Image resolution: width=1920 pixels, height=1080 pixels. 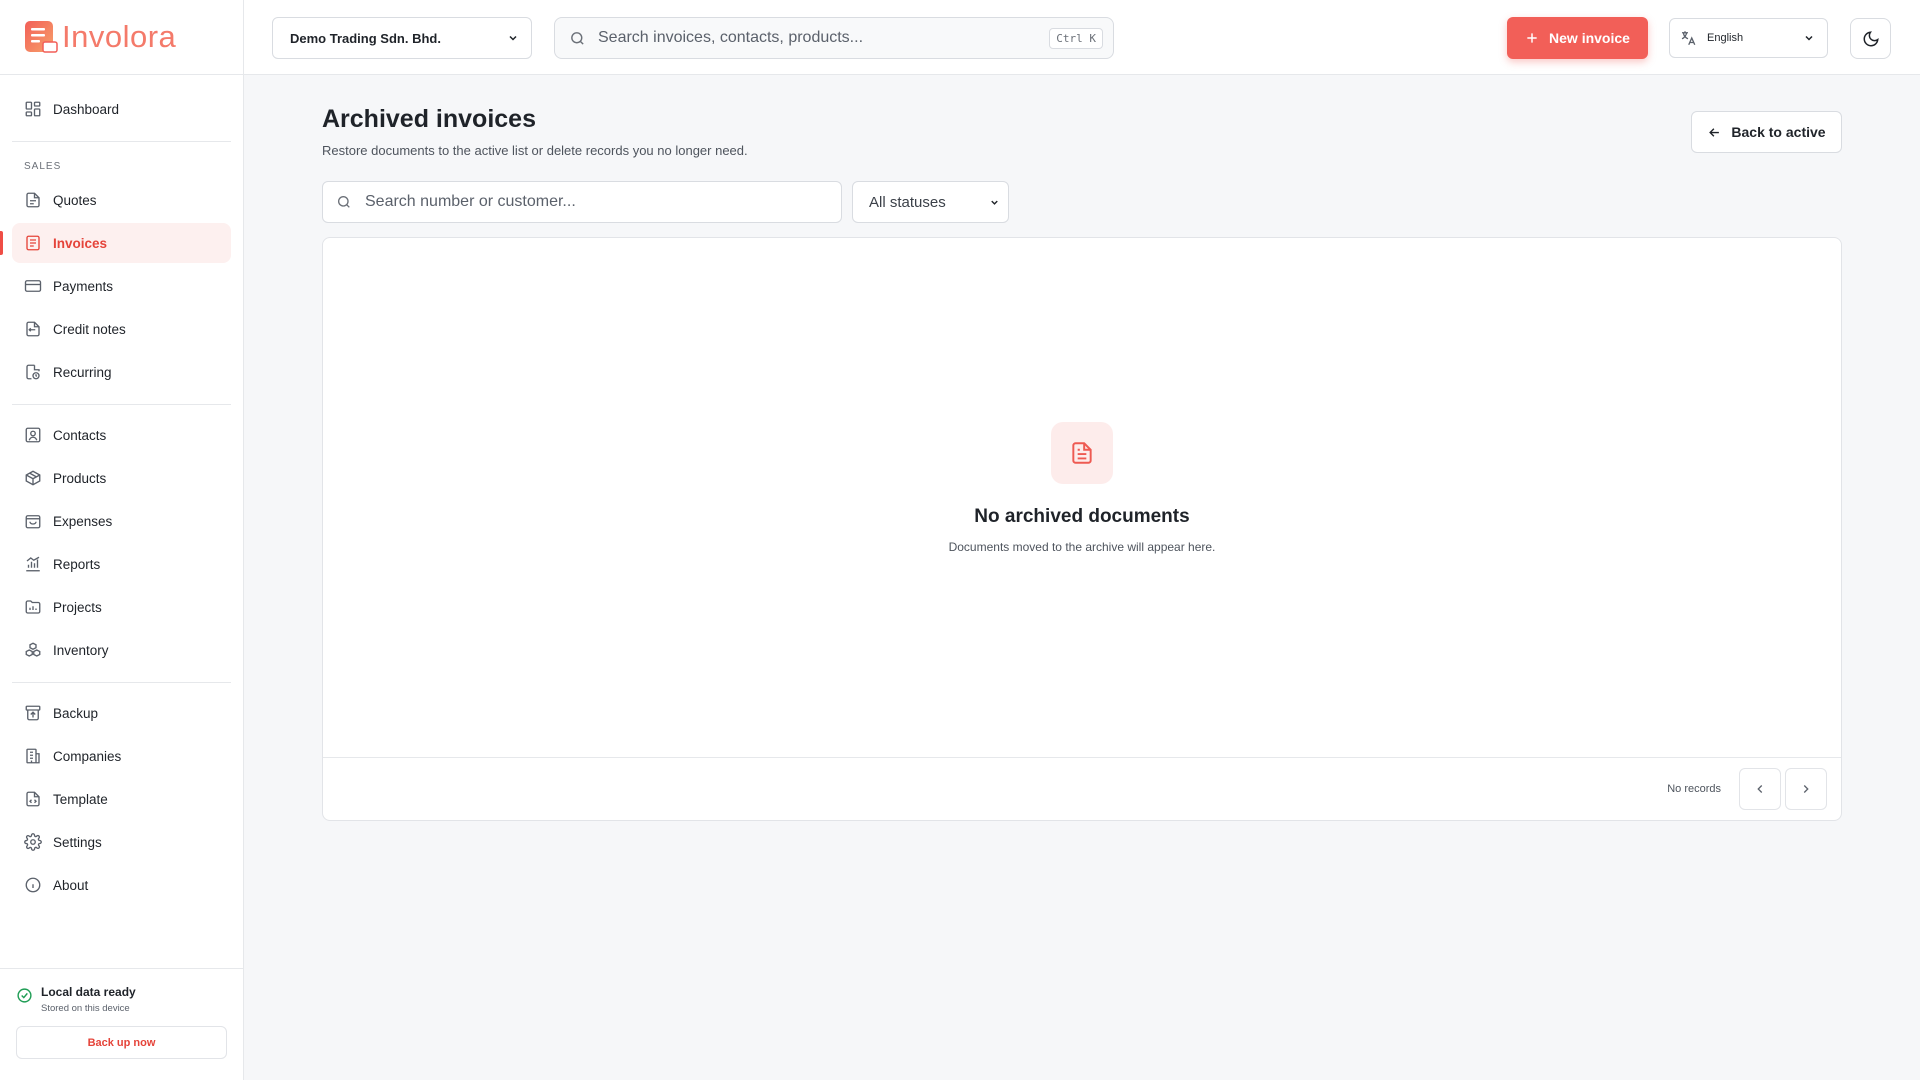 I want to click on new-invoice-button: New invoice, so click(x=1577, y=38).